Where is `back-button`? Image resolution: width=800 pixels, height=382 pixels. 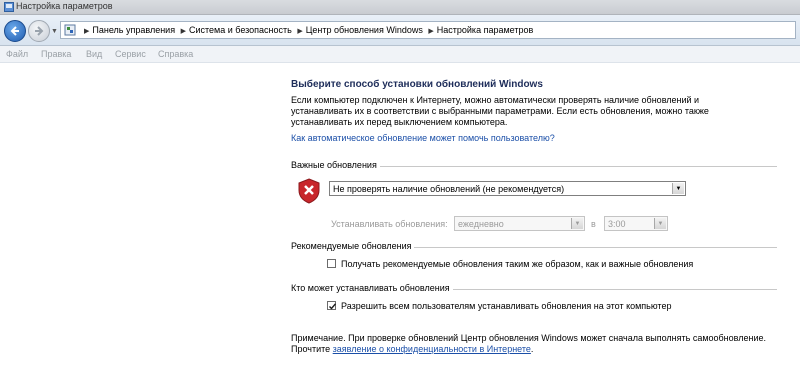 back-button is located at coordinates (15, 31).